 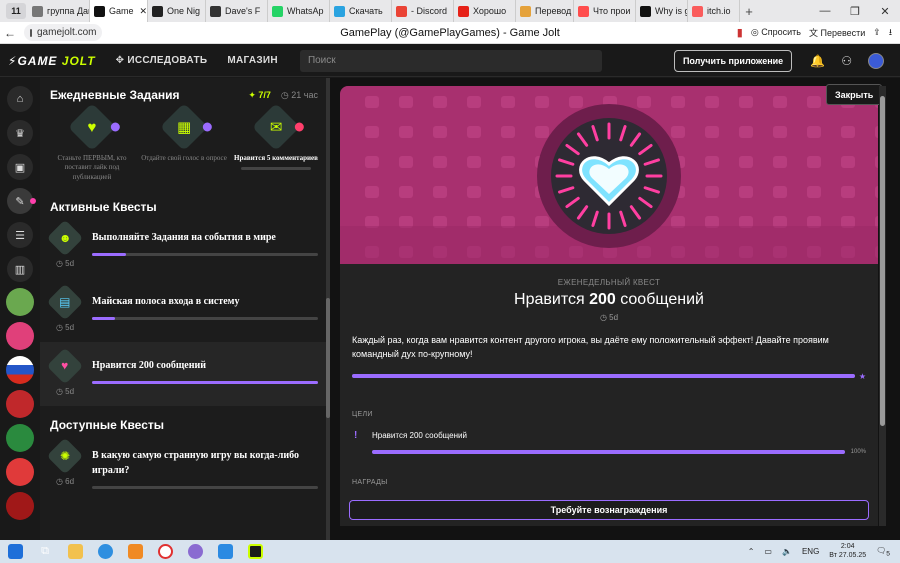 What do you see at coordinates (714, 11) in the screenshot?
I see `browser-tab: itch.io` at bounding box center [714, 11].